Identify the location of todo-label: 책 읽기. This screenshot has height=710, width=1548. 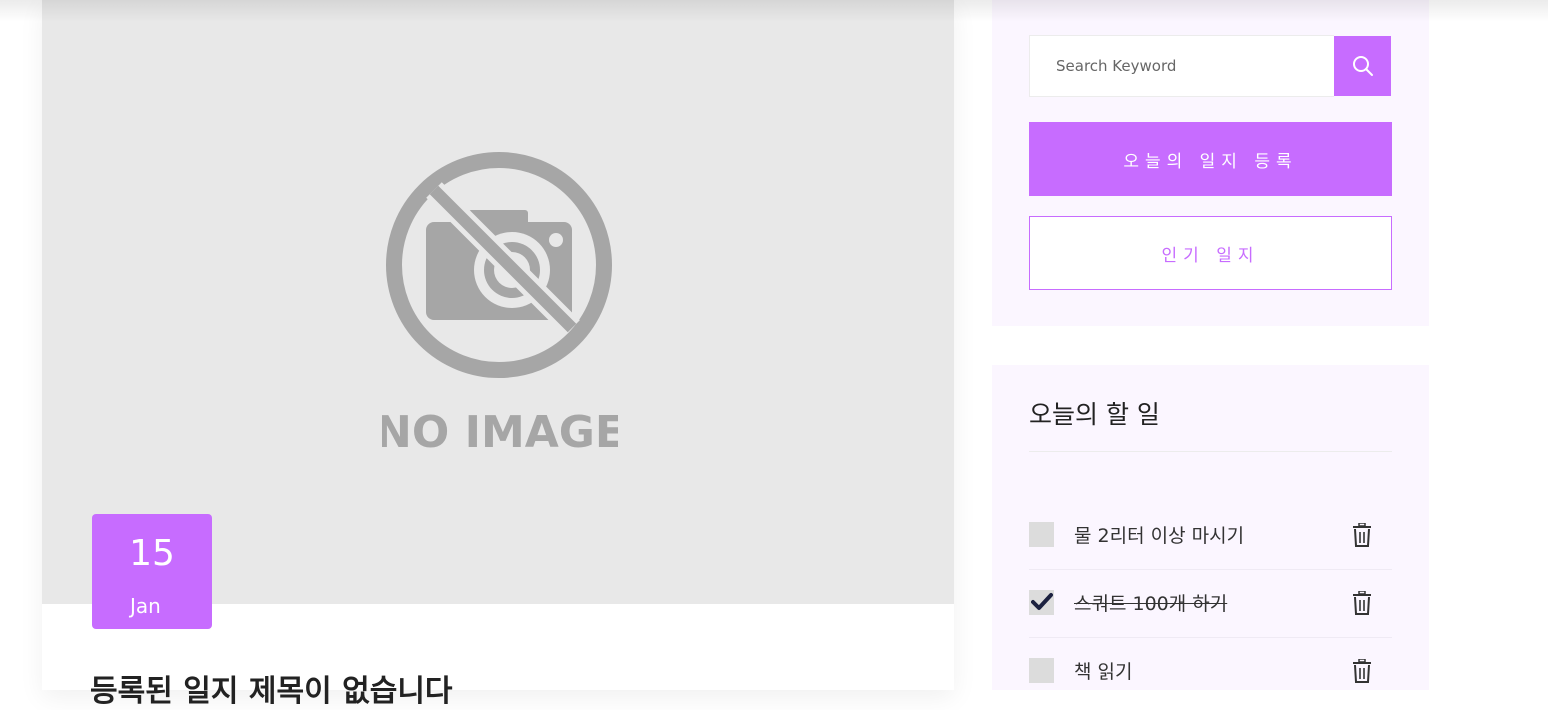
(1103, 672).